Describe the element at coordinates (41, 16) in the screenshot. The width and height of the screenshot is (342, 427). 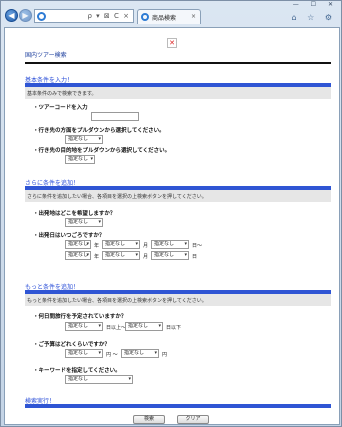
I see `ie-icon` at that location.